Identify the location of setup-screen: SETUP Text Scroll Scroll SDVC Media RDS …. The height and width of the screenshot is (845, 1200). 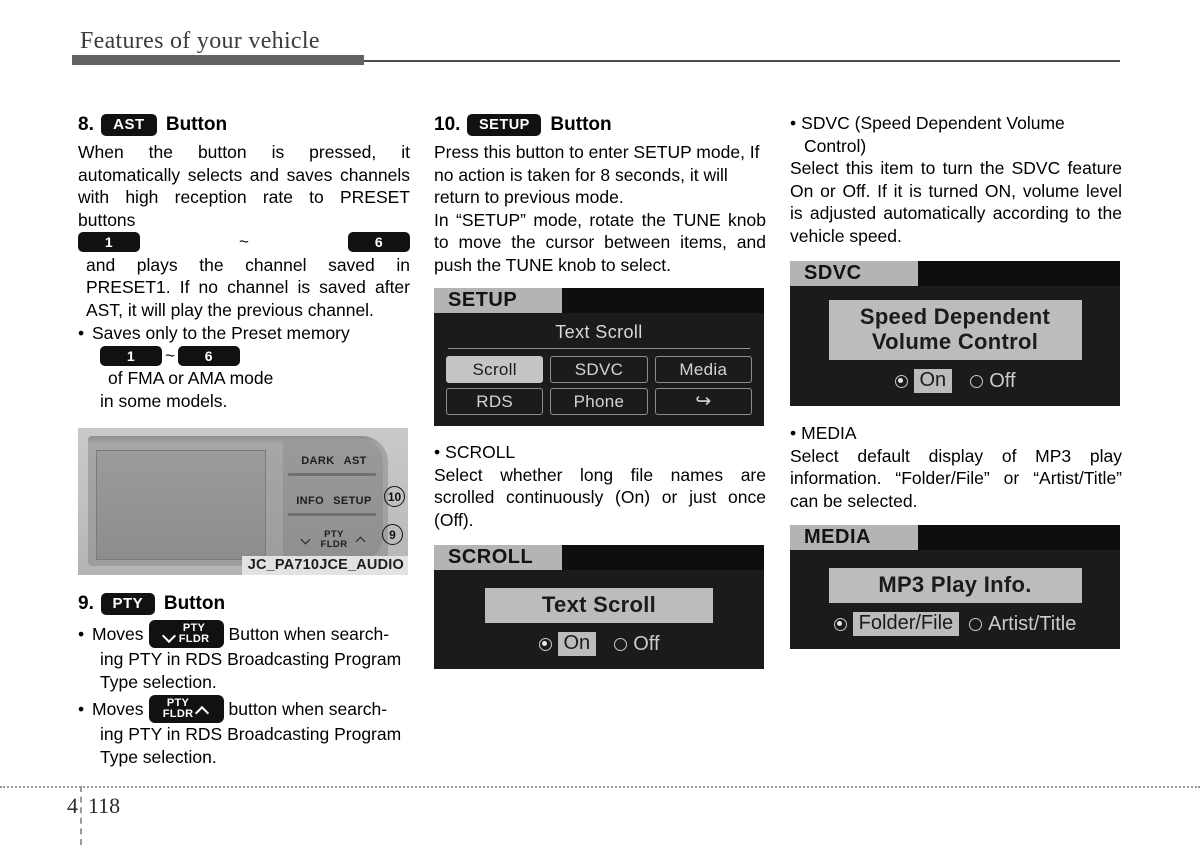
(599, 357).